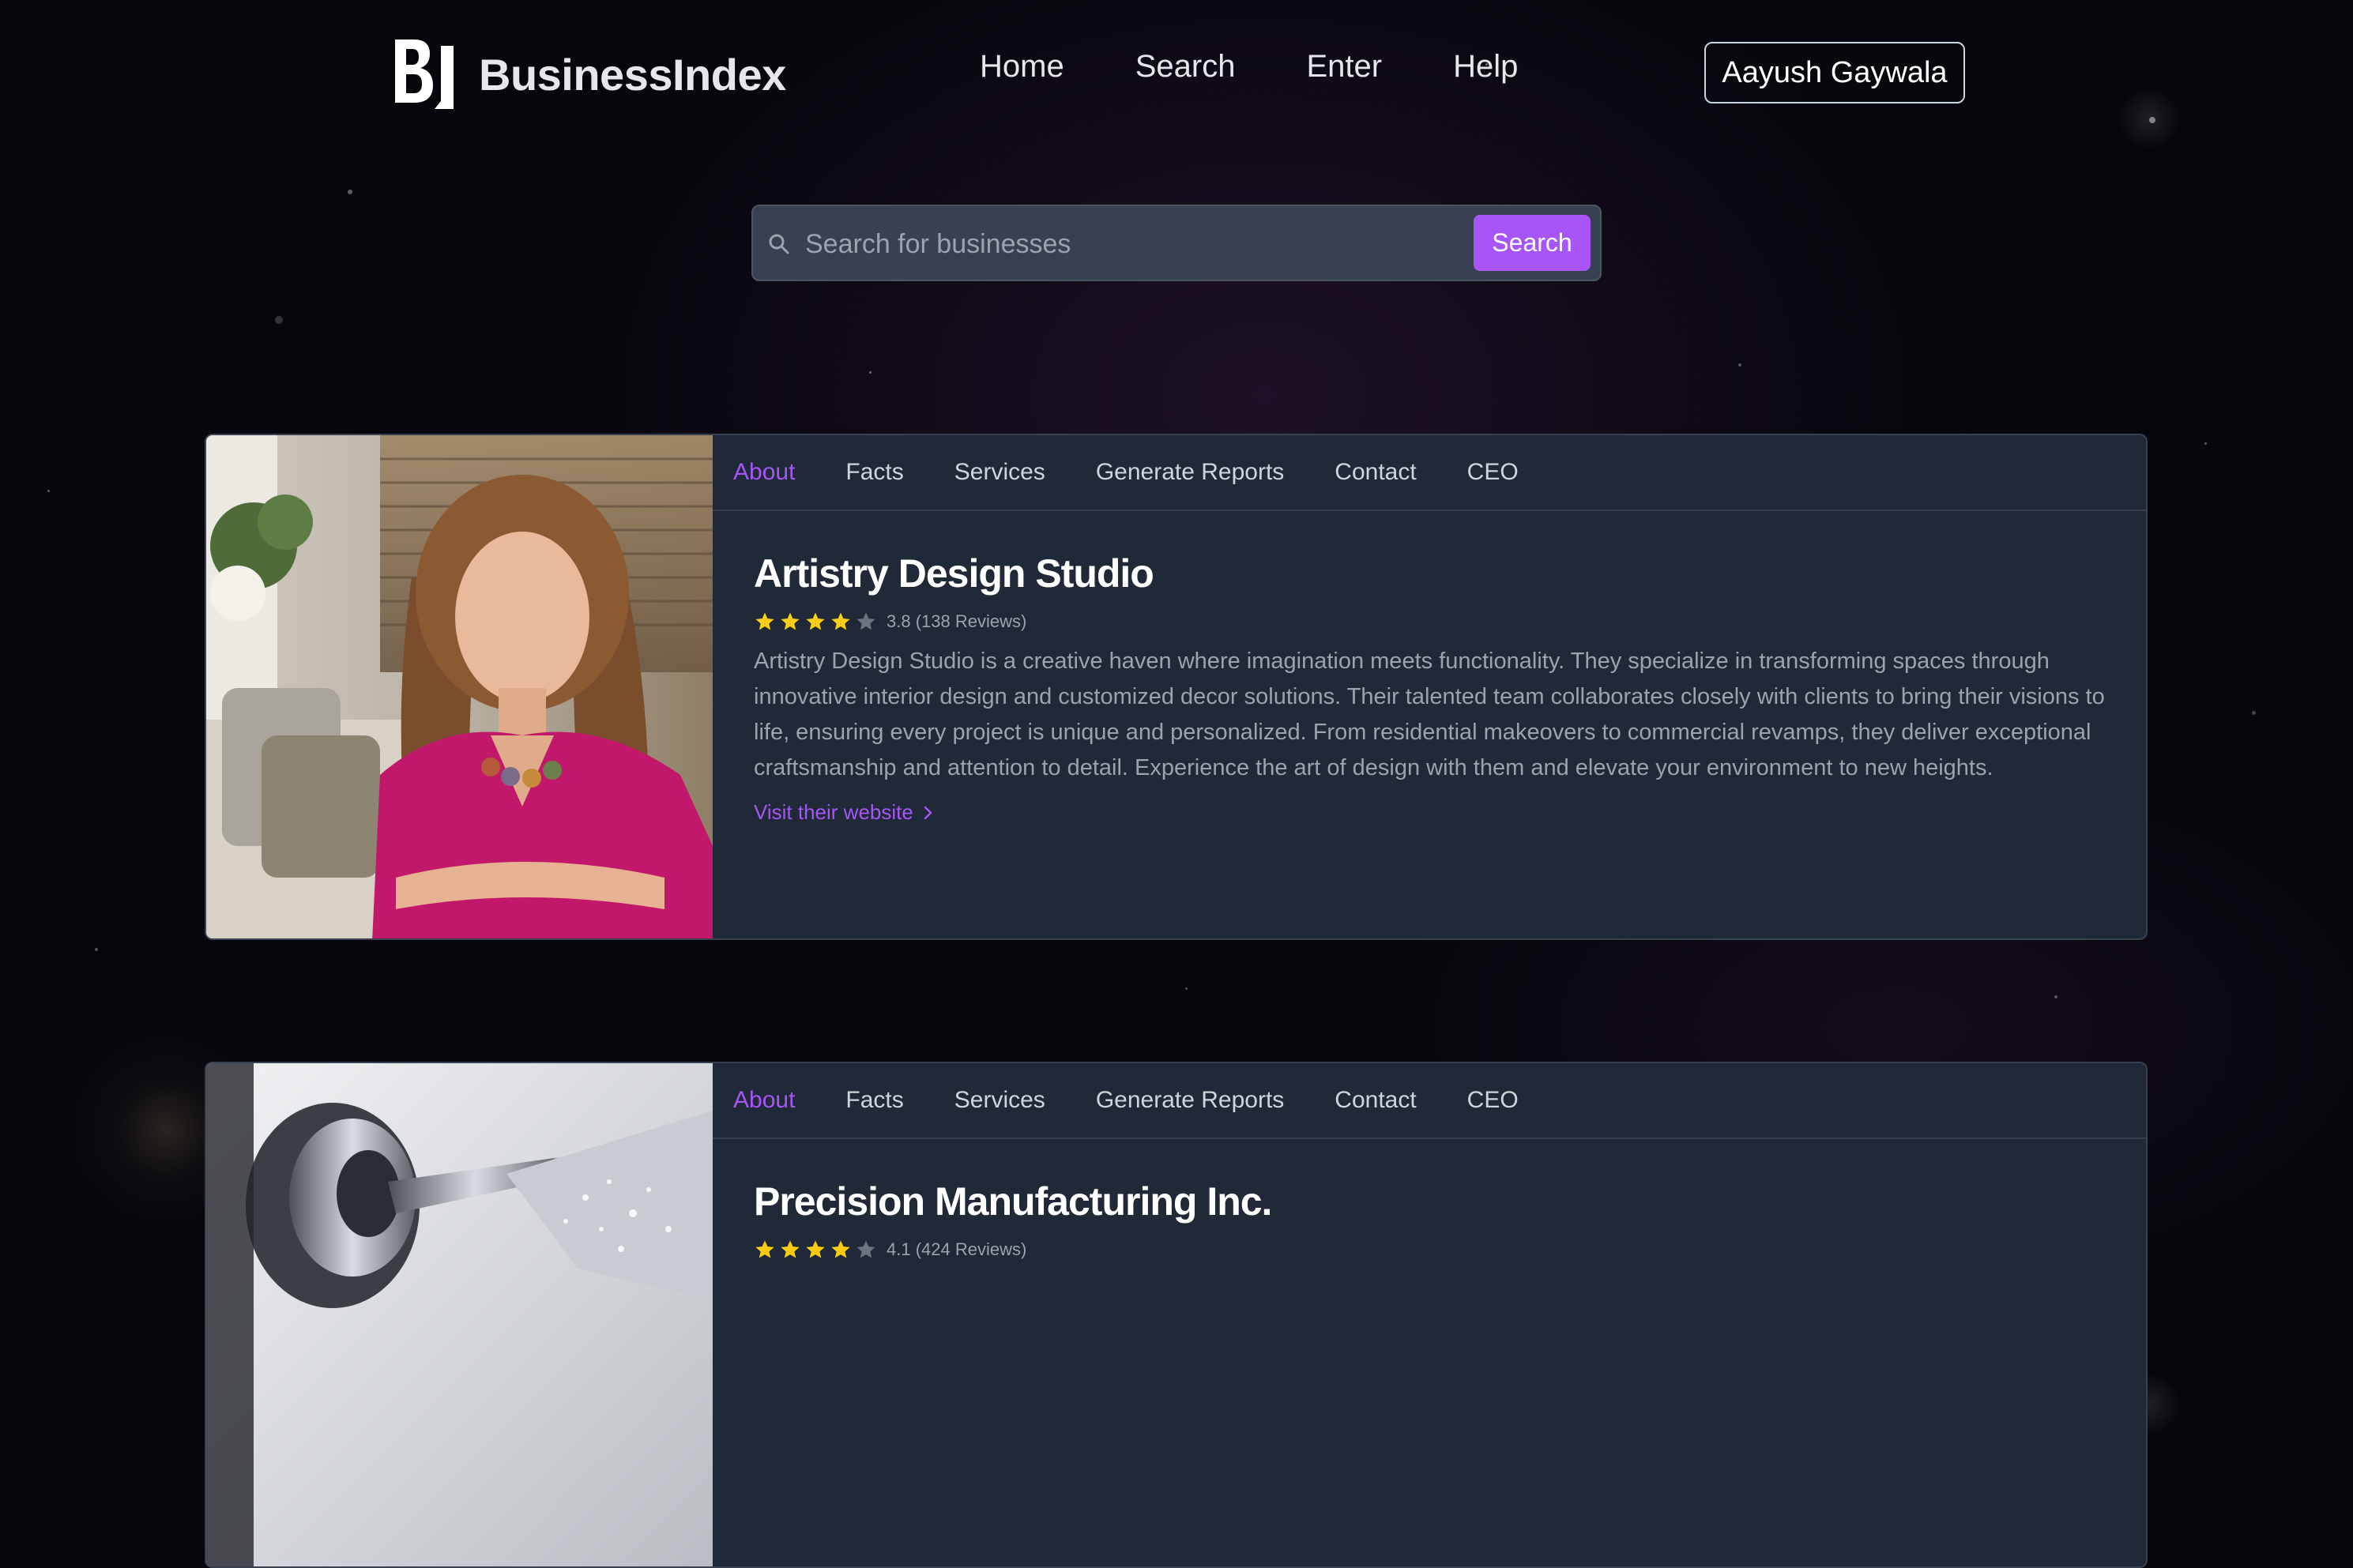  I want to click on business-name: Artistry Design Studio, so click(954, 573).